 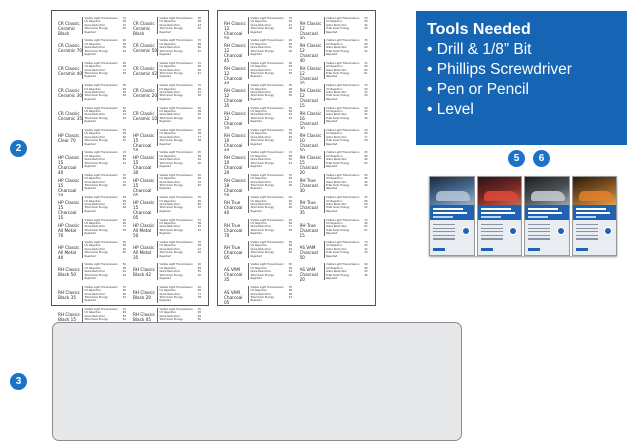 What do you see at coordinates (308, 80) in the screenshot?
I see `film-name-line: Charcoal 35` at bounding box center [308, 80].